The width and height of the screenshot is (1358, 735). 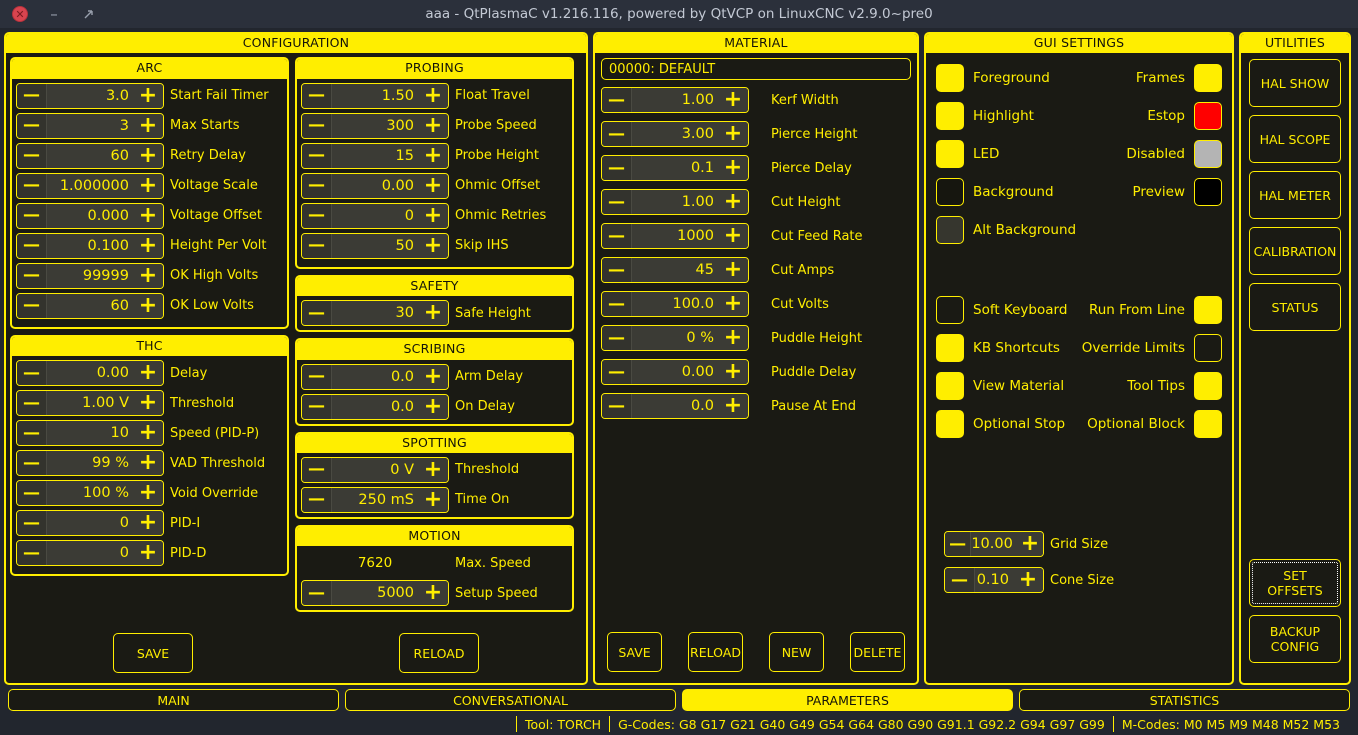 What do you see at coordinates (1208, 78) in the screenshot?
I see `color-swatch-frames` at bounding box center [1208, 78].